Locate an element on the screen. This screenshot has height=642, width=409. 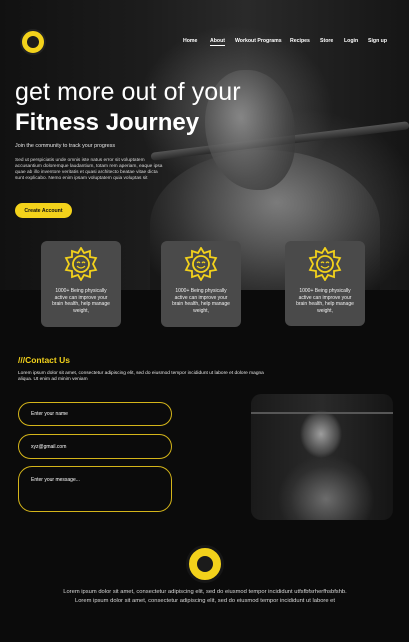
email-field: xyz@gmail.com is located at coordinates (95, 446).